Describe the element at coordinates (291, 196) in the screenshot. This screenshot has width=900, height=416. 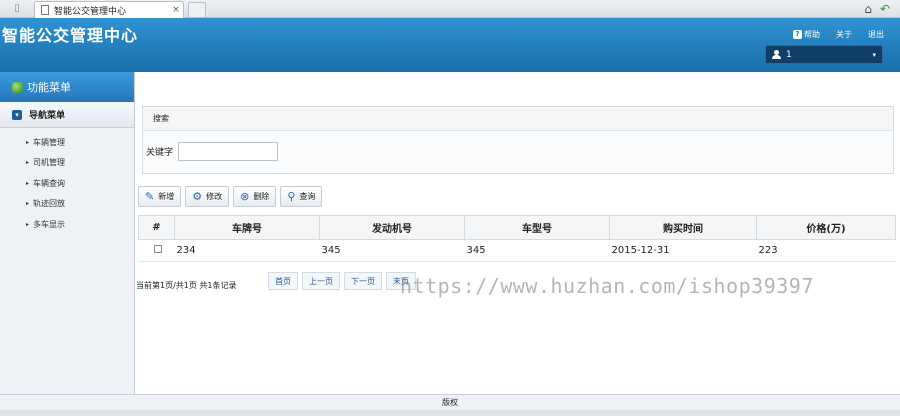
I see `search-icon: ⚲` at that location.